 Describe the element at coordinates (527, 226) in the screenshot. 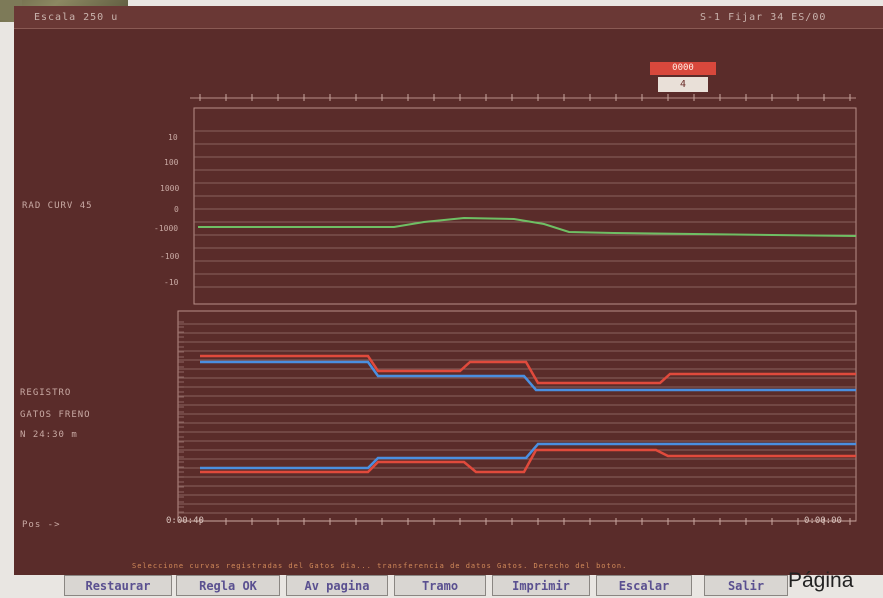

I see `green-trace` at that location.